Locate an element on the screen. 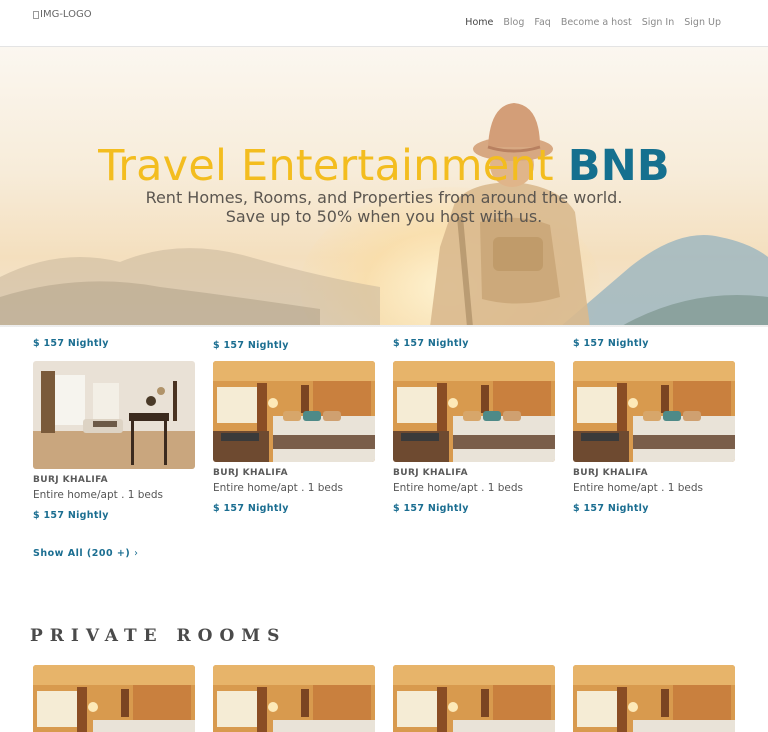  nav-sign-in: Sign In is located at coordinates (658, 22).